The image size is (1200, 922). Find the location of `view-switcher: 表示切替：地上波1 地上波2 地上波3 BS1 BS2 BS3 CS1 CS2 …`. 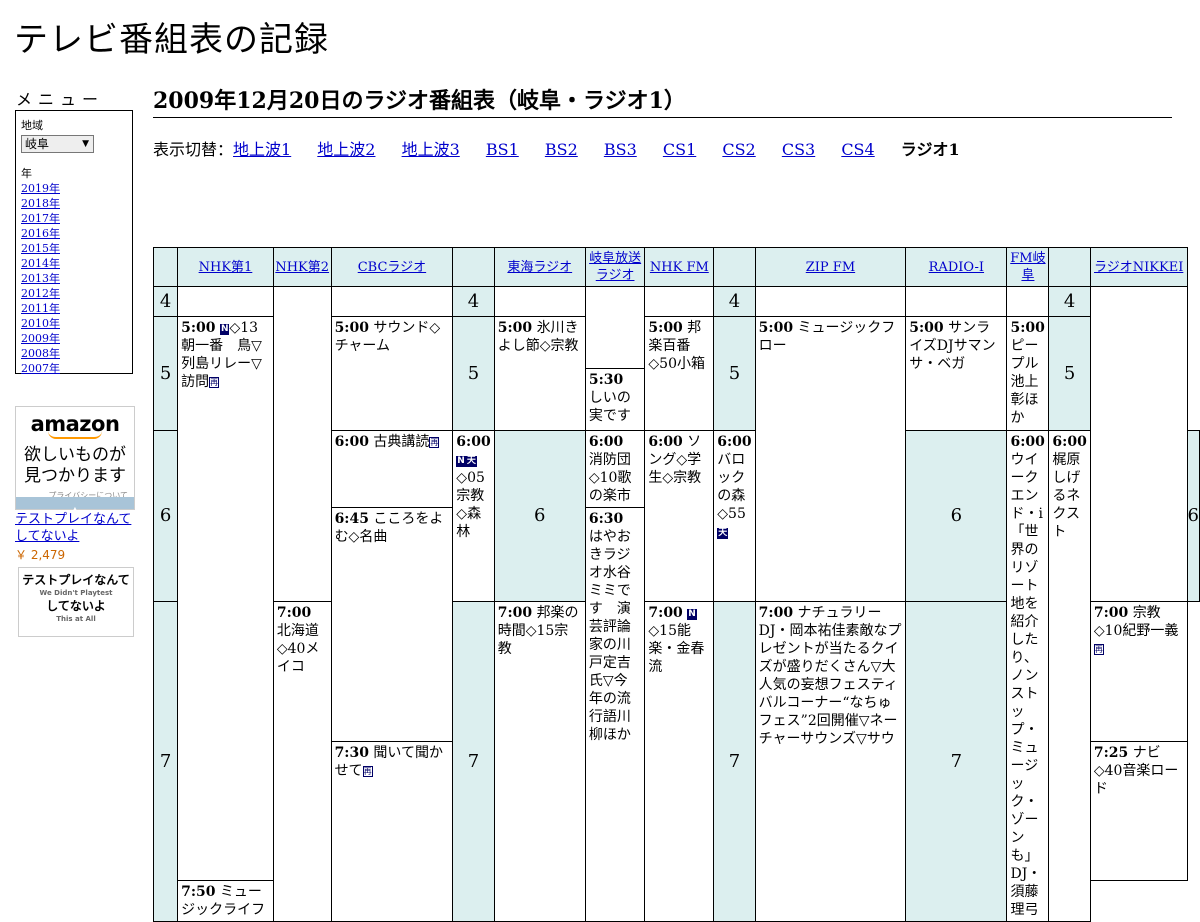

view-switcher: 表示切替：地上波1 地上波2 地上波3 BS1 BS2 BS3 CS1 CS2 … is located at coordinates (567, 148).